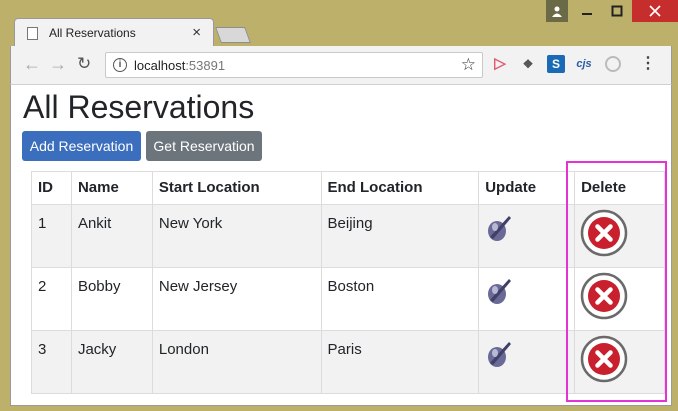  What do you see at coordinates (500, 64) in the screenshot?
I see `extension-play-icon: ▷` at bounding box center [500, 64].